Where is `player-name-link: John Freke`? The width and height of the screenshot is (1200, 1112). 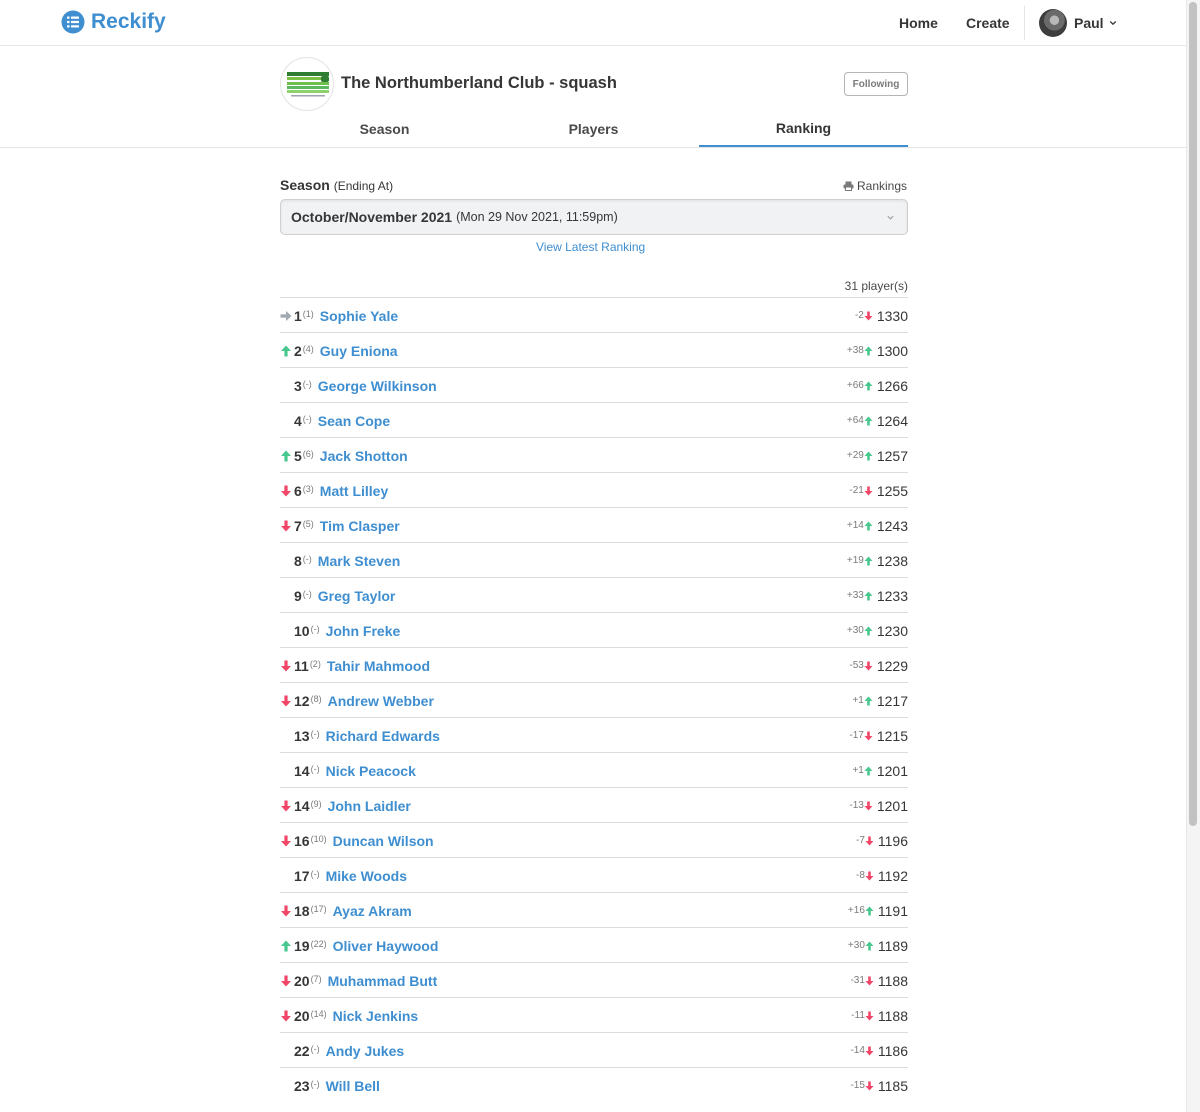 player-name-link: John Freke is located at coordinates (363, 631).